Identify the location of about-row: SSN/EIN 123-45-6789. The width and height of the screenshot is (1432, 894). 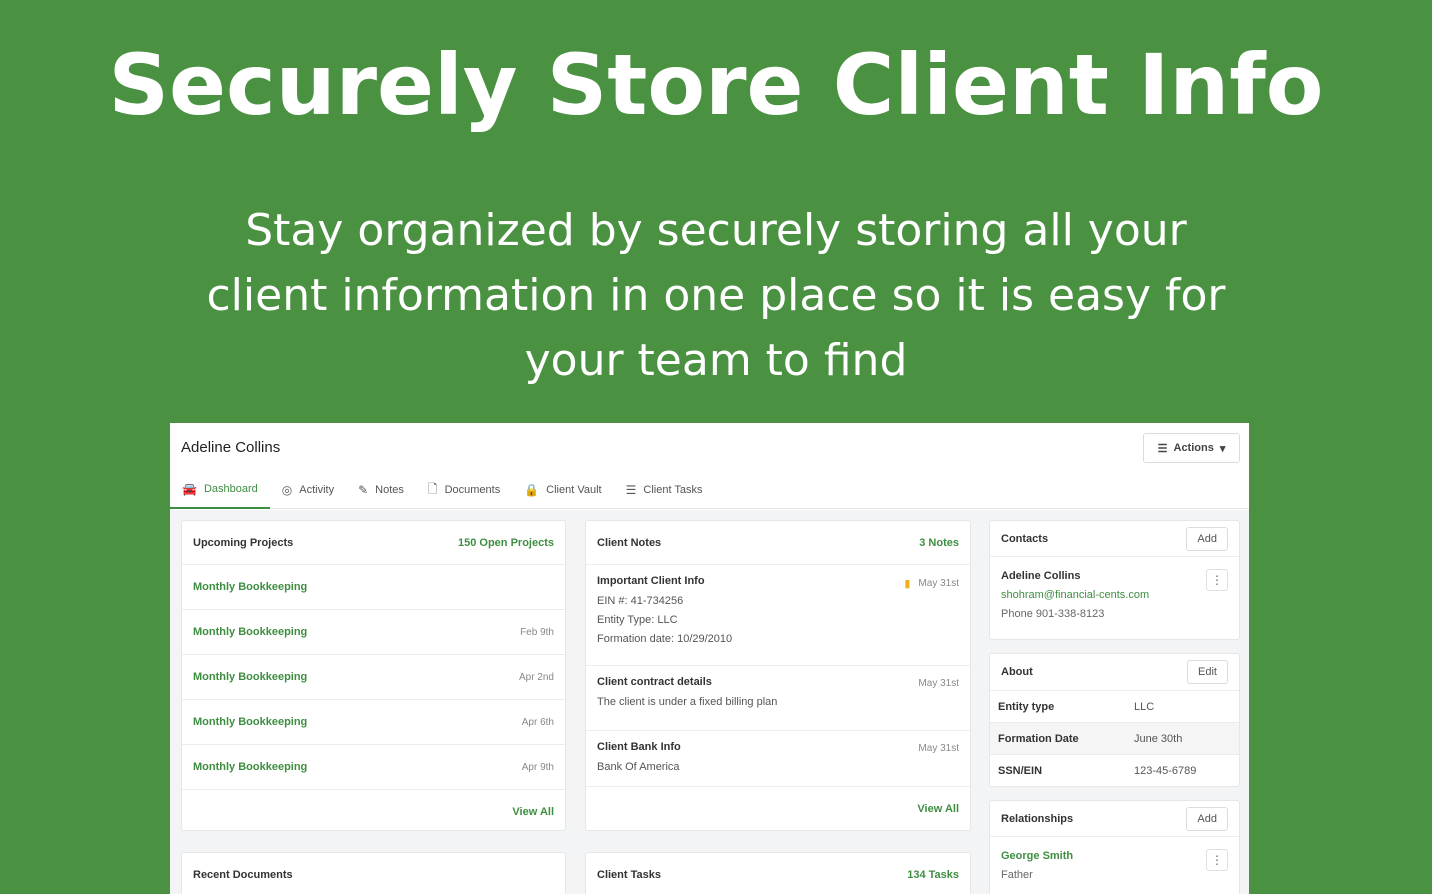
(1114, 770).